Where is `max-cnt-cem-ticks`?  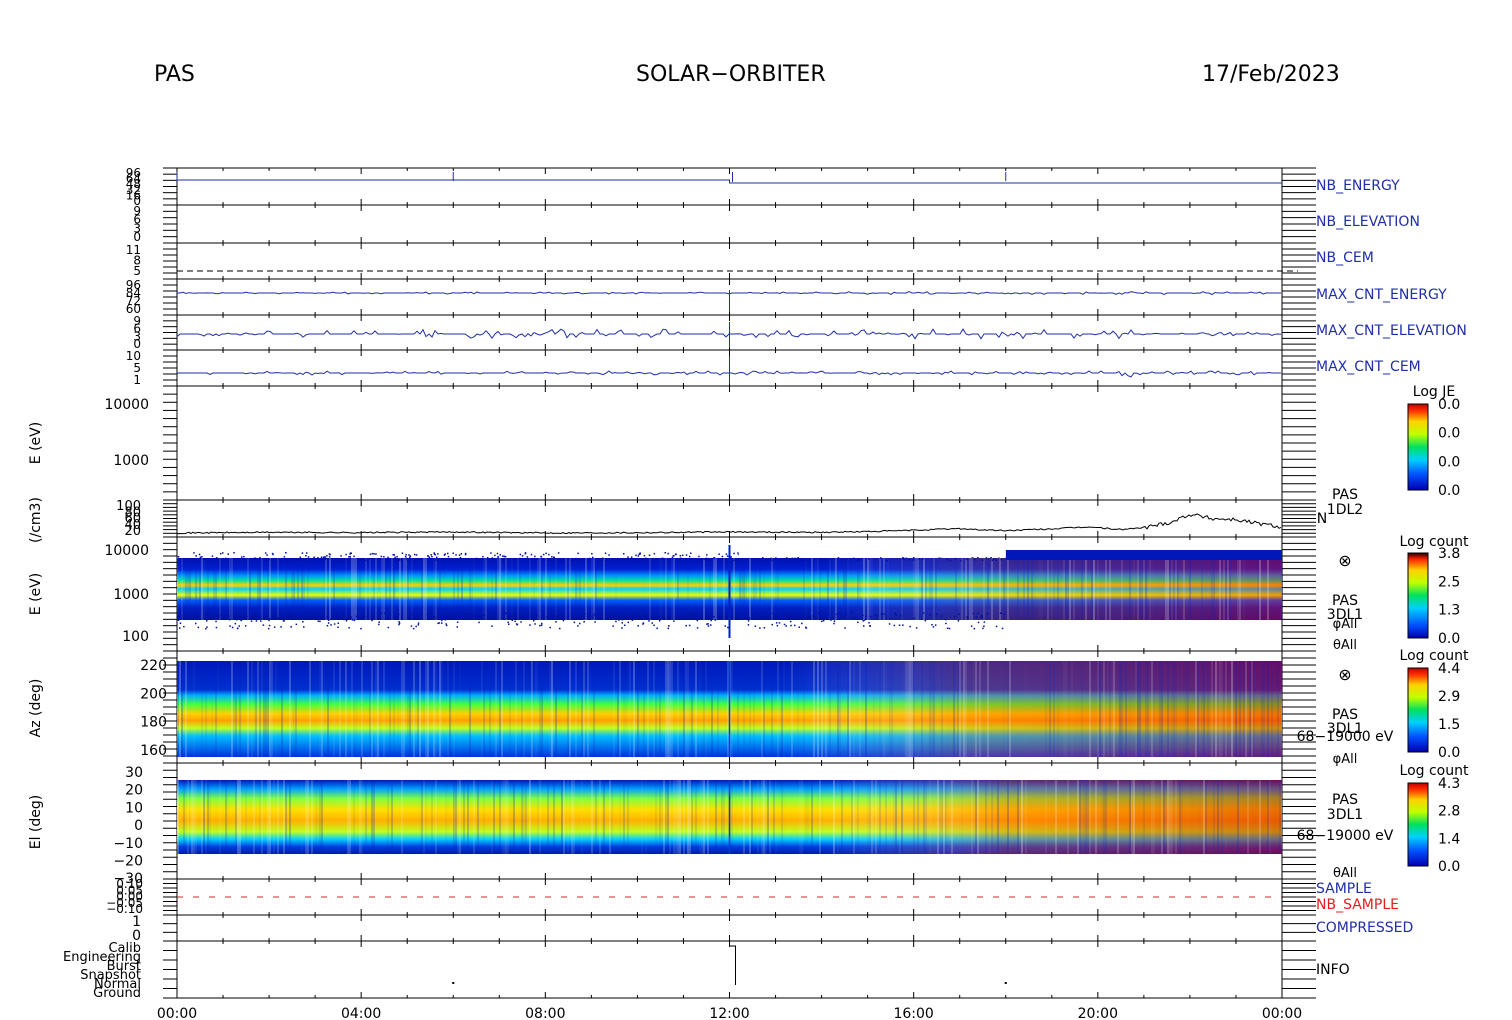 max-cnt-cem-ticks is located at coordinates (739, 368).